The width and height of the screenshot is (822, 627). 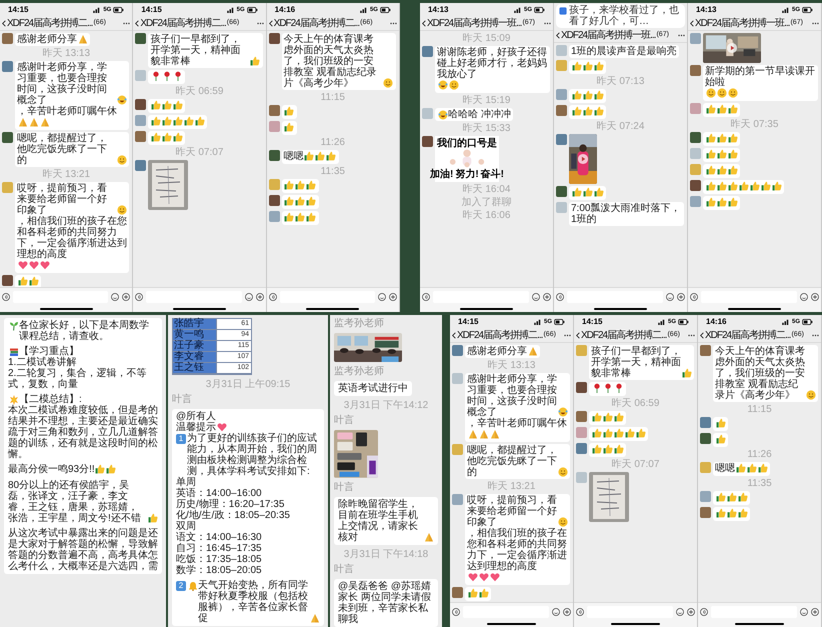 I want to click on message-text: 1.二模试卷讲解, so click(x=42, y=362).